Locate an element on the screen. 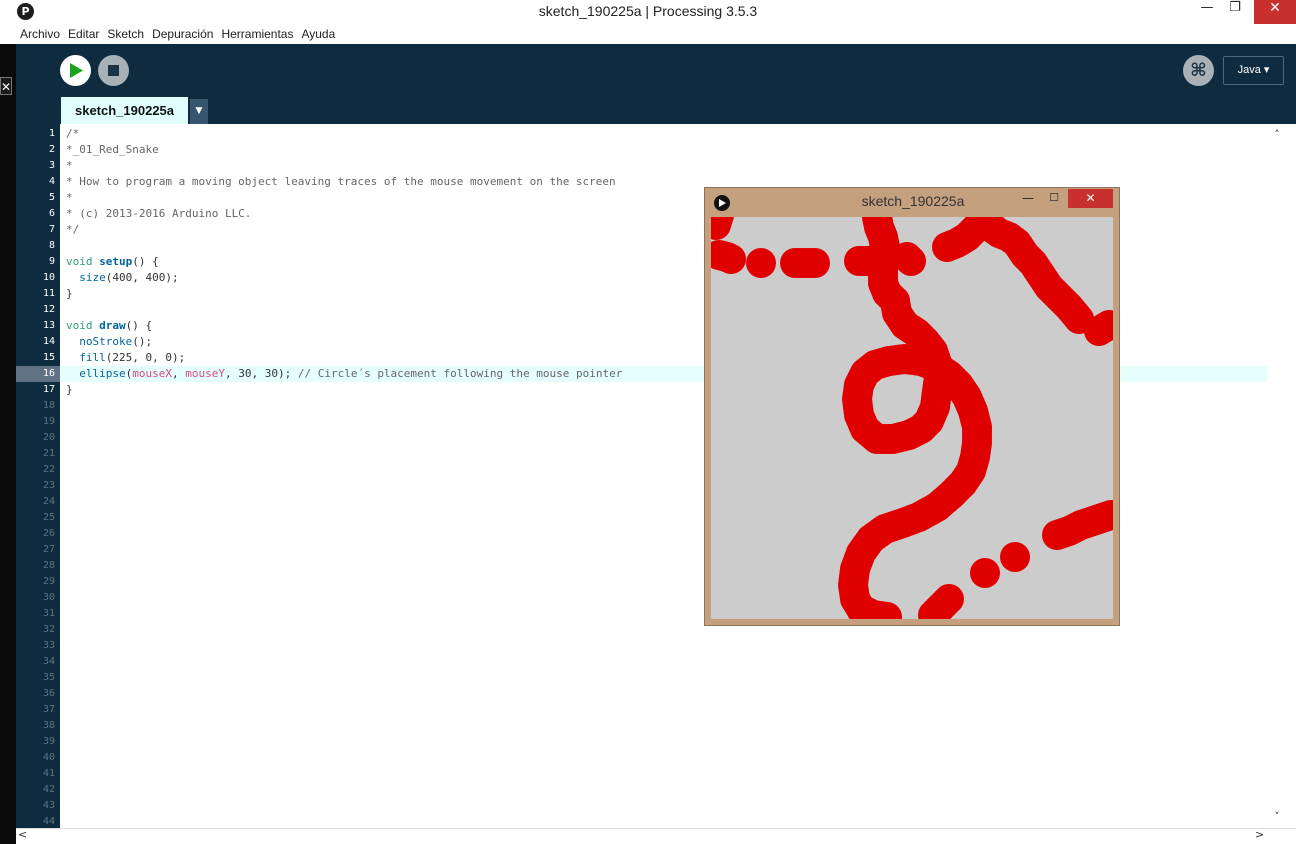  line-number: 20 is located at coordinates (48, 437).